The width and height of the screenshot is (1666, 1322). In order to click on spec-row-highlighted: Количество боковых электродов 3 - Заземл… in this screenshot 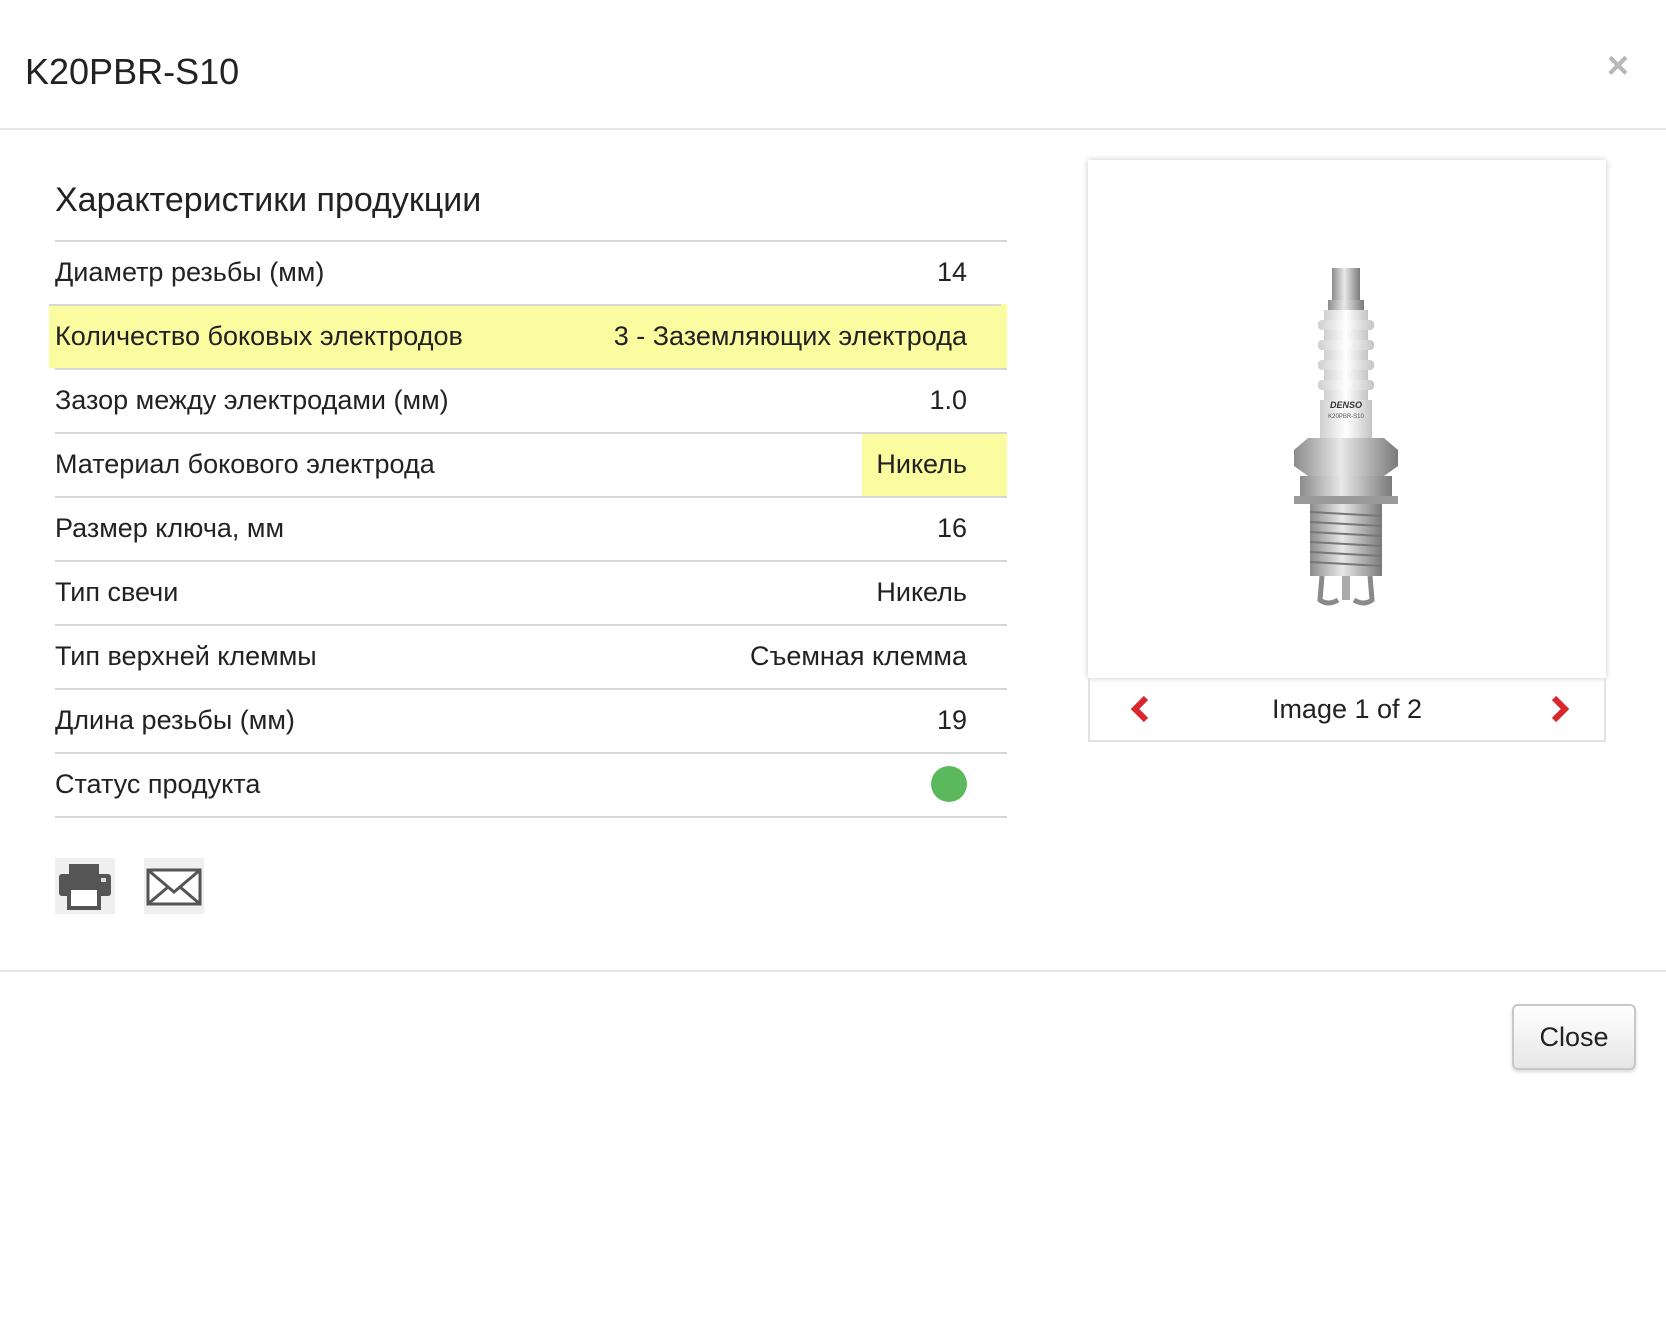, I will do `click(528, 336)`.